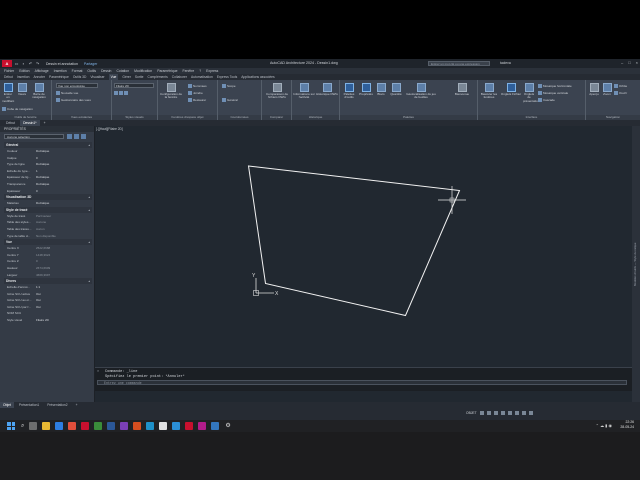 The height and width of the screenshot is (480, 640). What do you see at coordinates (11, 426) in the screenshot?
I see `windows-start-icon` at bounding box center [11, 426].